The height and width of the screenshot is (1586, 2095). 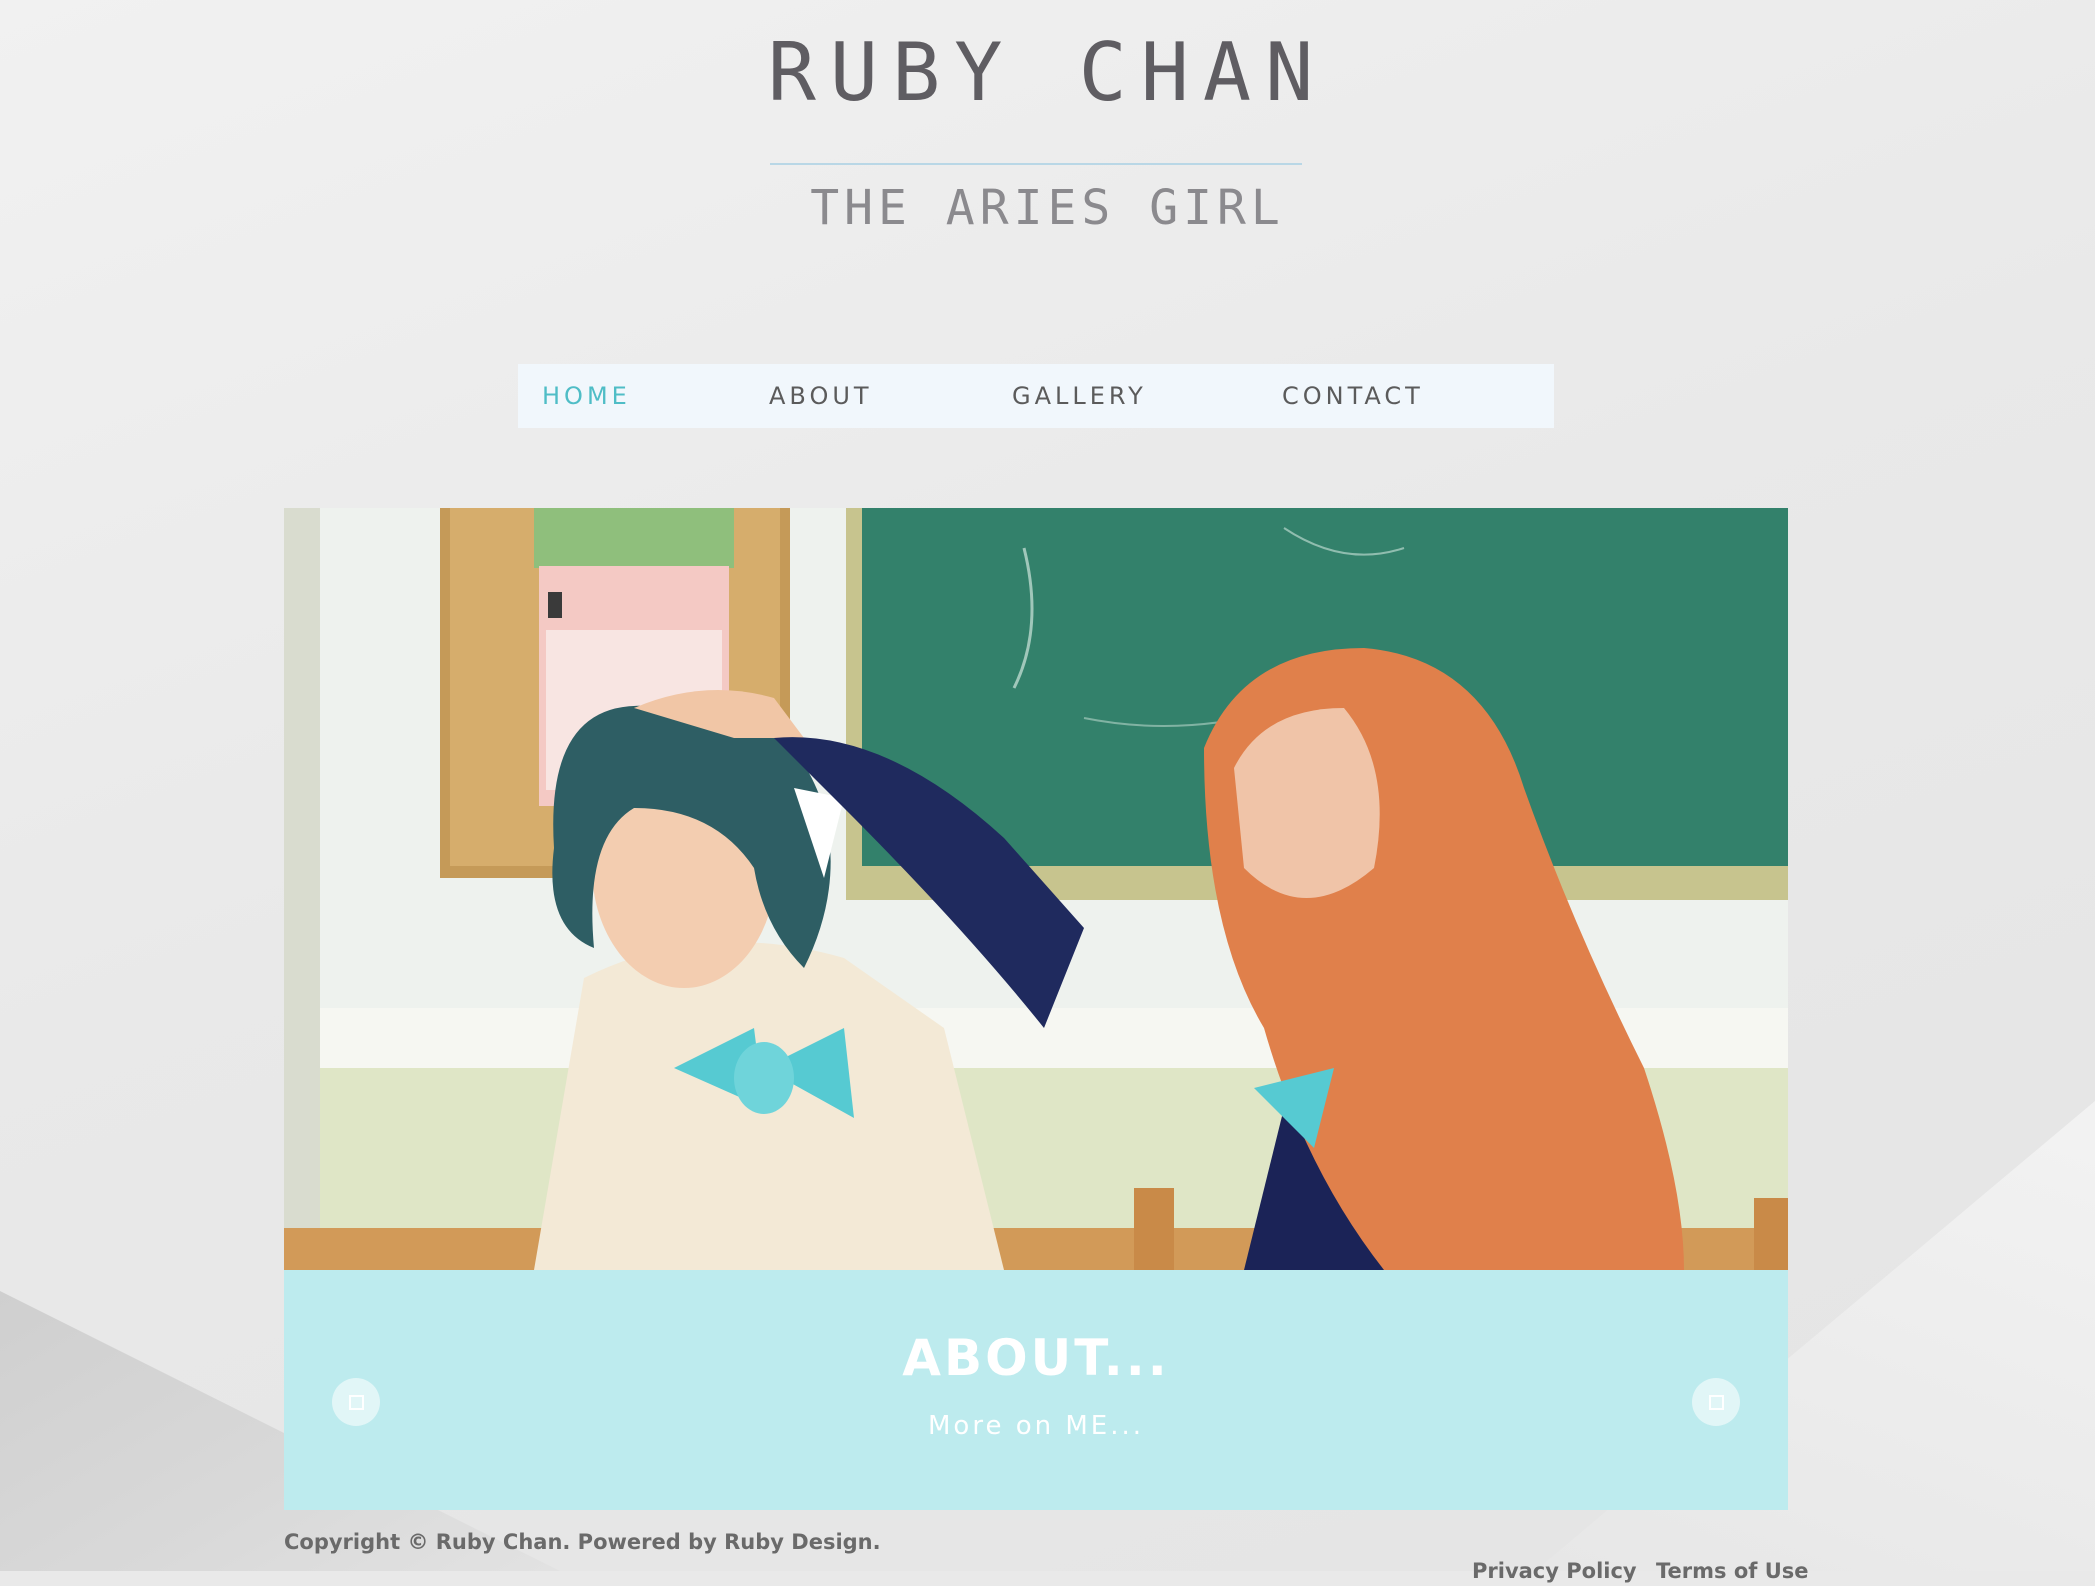 What do you see at coordinates (1047, 208) in the screenshot?
I see `site-subtitle: THE ARIES GIRL` at bounding box center [1047, 208].